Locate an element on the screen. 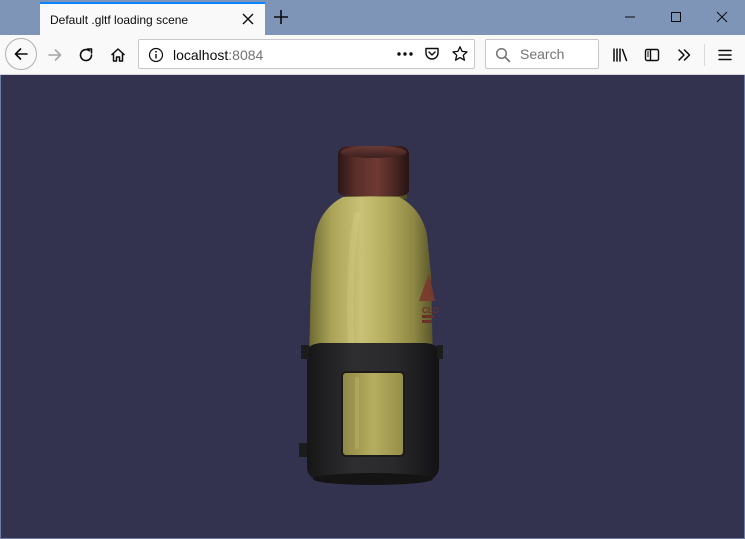  sidebar-icon is located at coordinates (652, 55).